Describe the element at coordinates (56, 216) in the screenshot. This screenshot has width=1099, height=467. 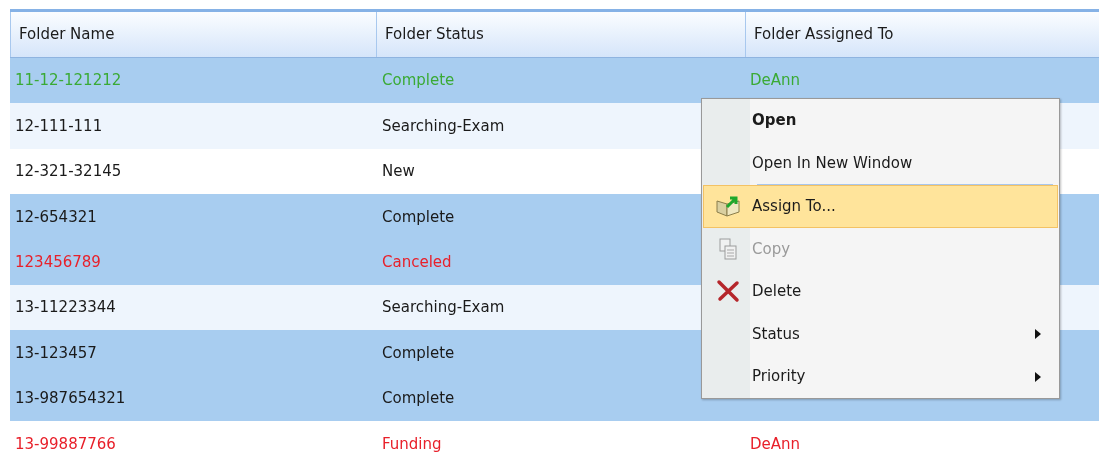
I see `table-cell: 12-654321` at that location.